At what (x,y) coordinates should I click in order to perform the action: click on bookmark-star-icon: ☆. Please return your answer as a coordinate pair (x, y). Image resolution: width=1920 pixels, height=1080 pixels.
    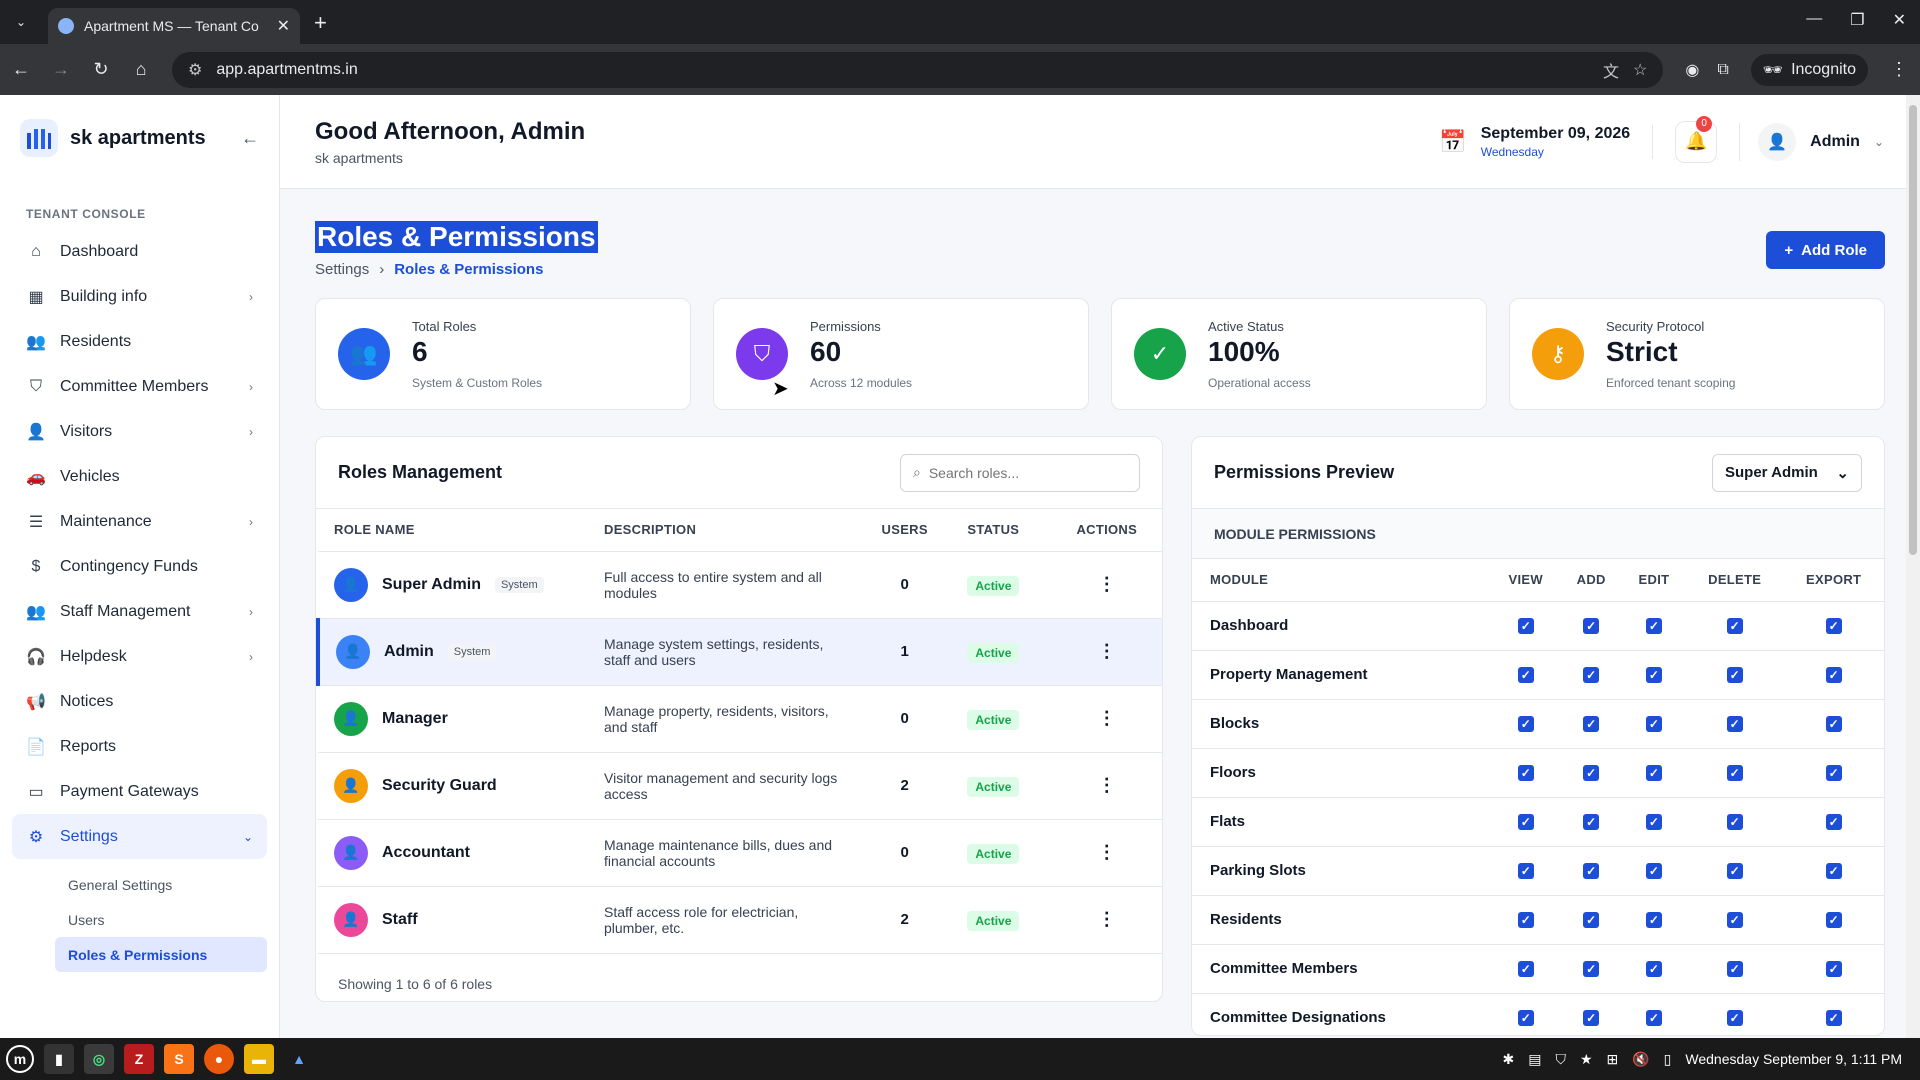
    Looking at the image, I should click on (1640, 70).